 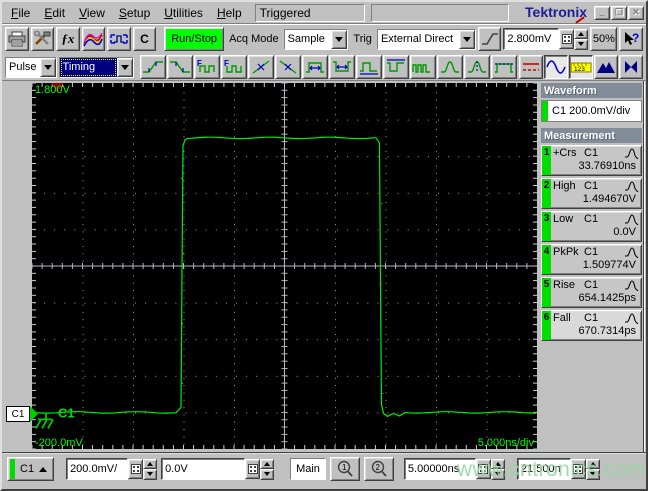 I want to click on zoom1-button: 1, so click(x=344, y=469).